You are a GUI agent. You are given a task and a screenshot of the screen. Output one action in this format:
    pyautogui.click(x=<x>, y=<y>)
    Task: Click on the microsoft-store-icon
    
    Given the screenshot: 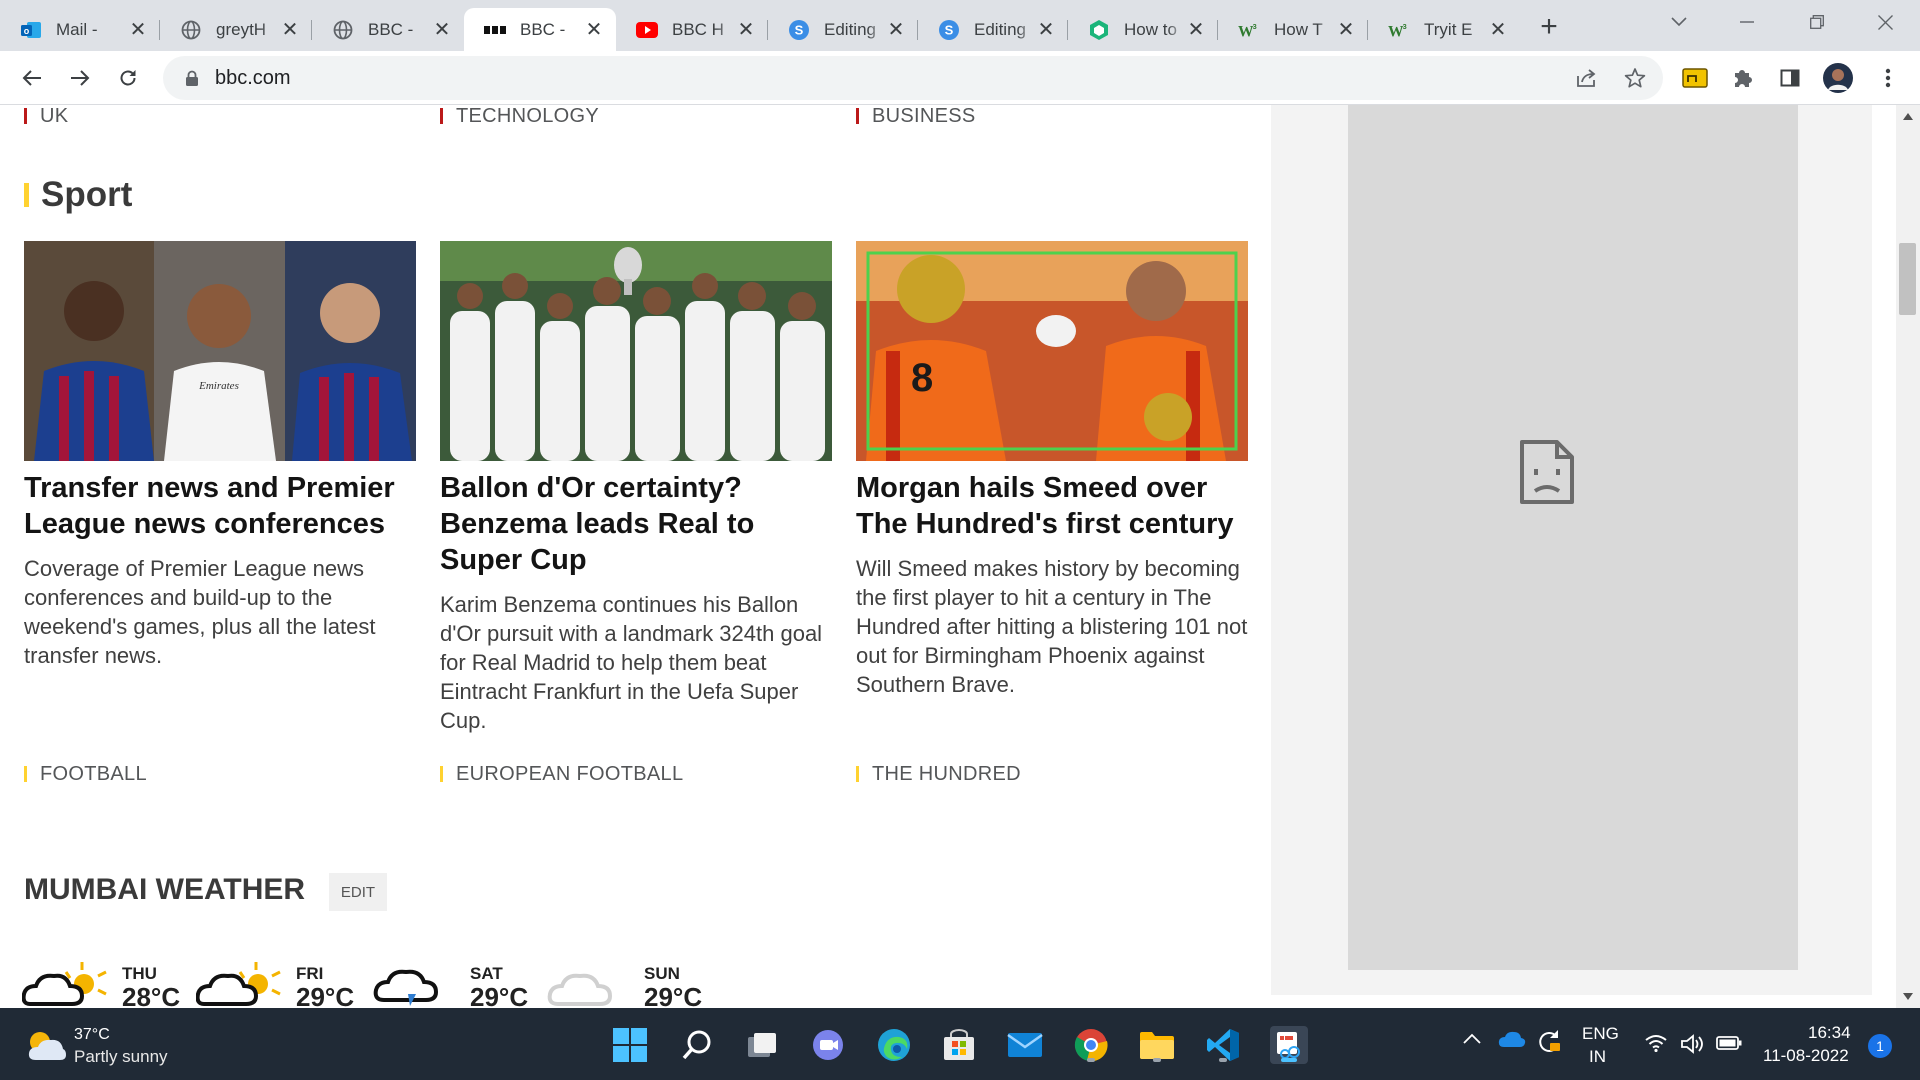 What is the action you would take?
    pyautogui.click(x=959, y=1045)
    